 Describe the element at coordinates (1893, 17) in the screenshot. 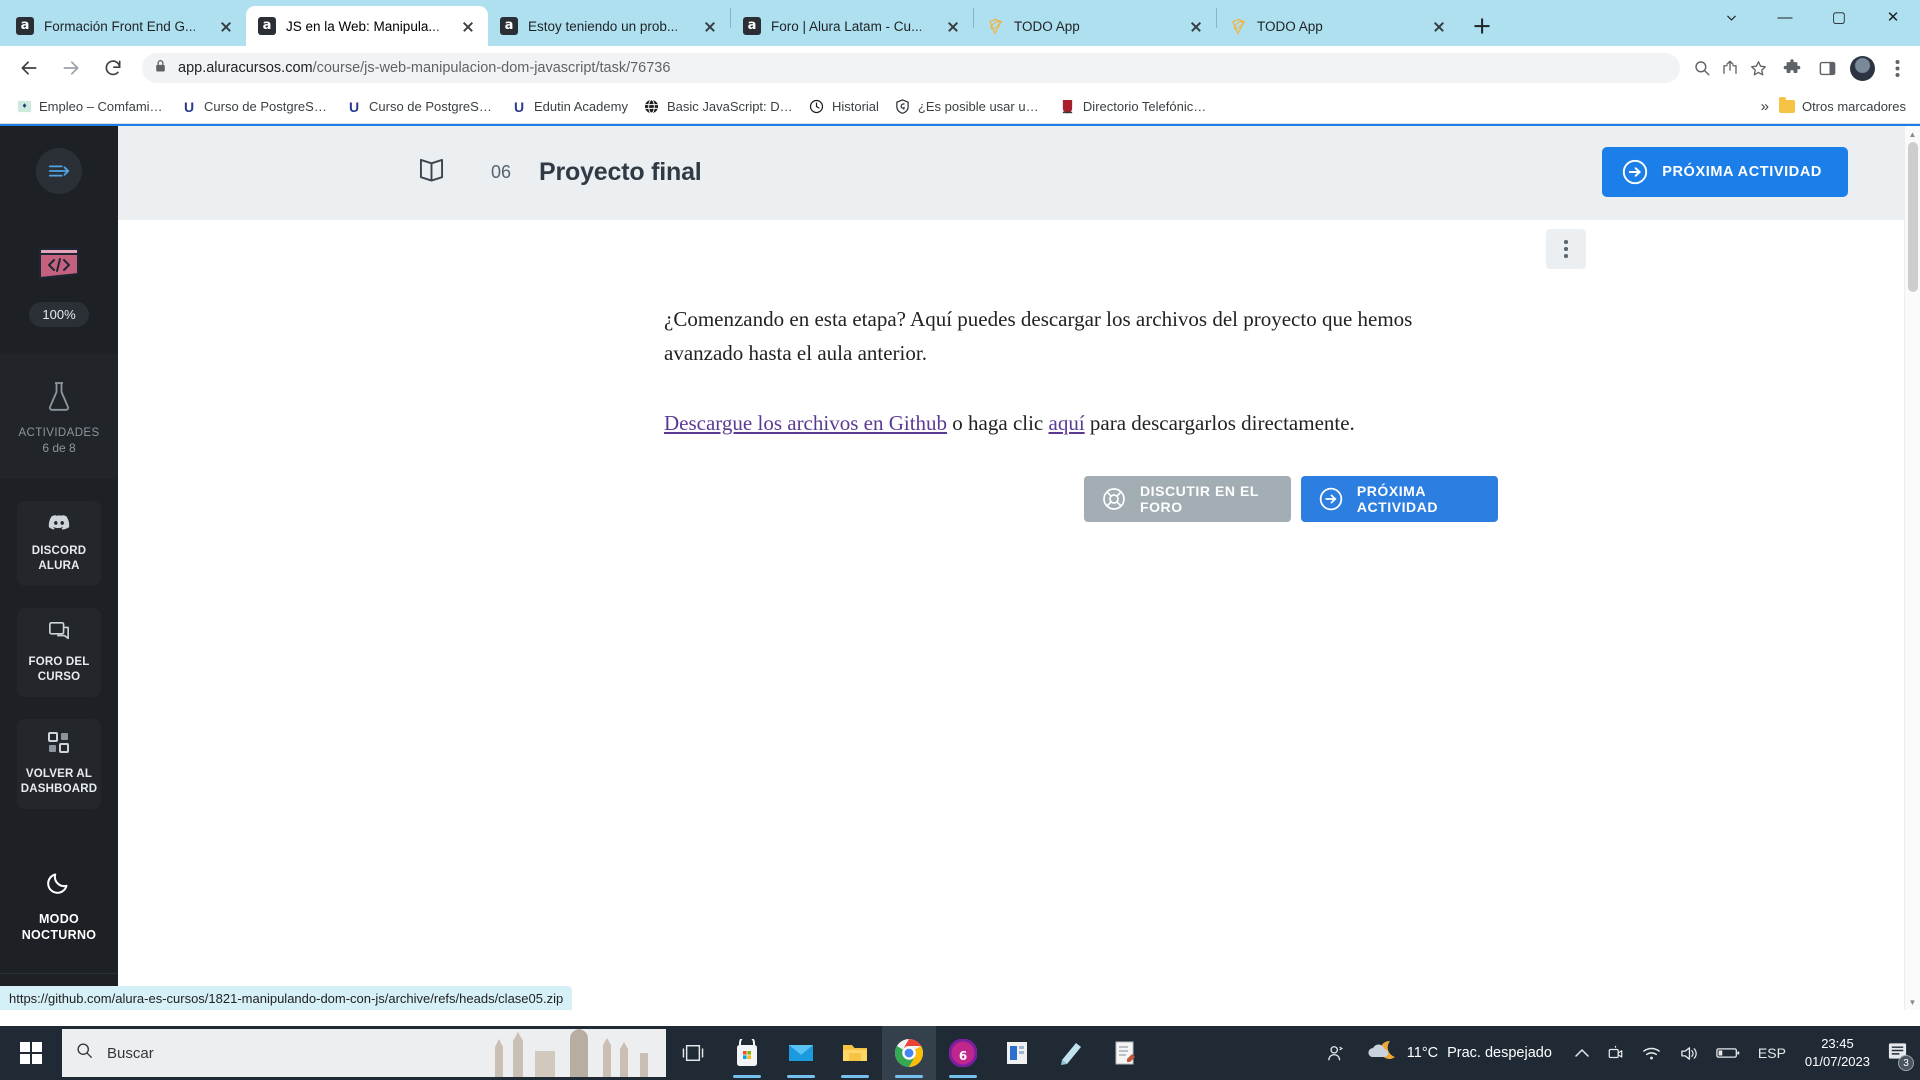

I see `close-window-button: ✕` at that location.